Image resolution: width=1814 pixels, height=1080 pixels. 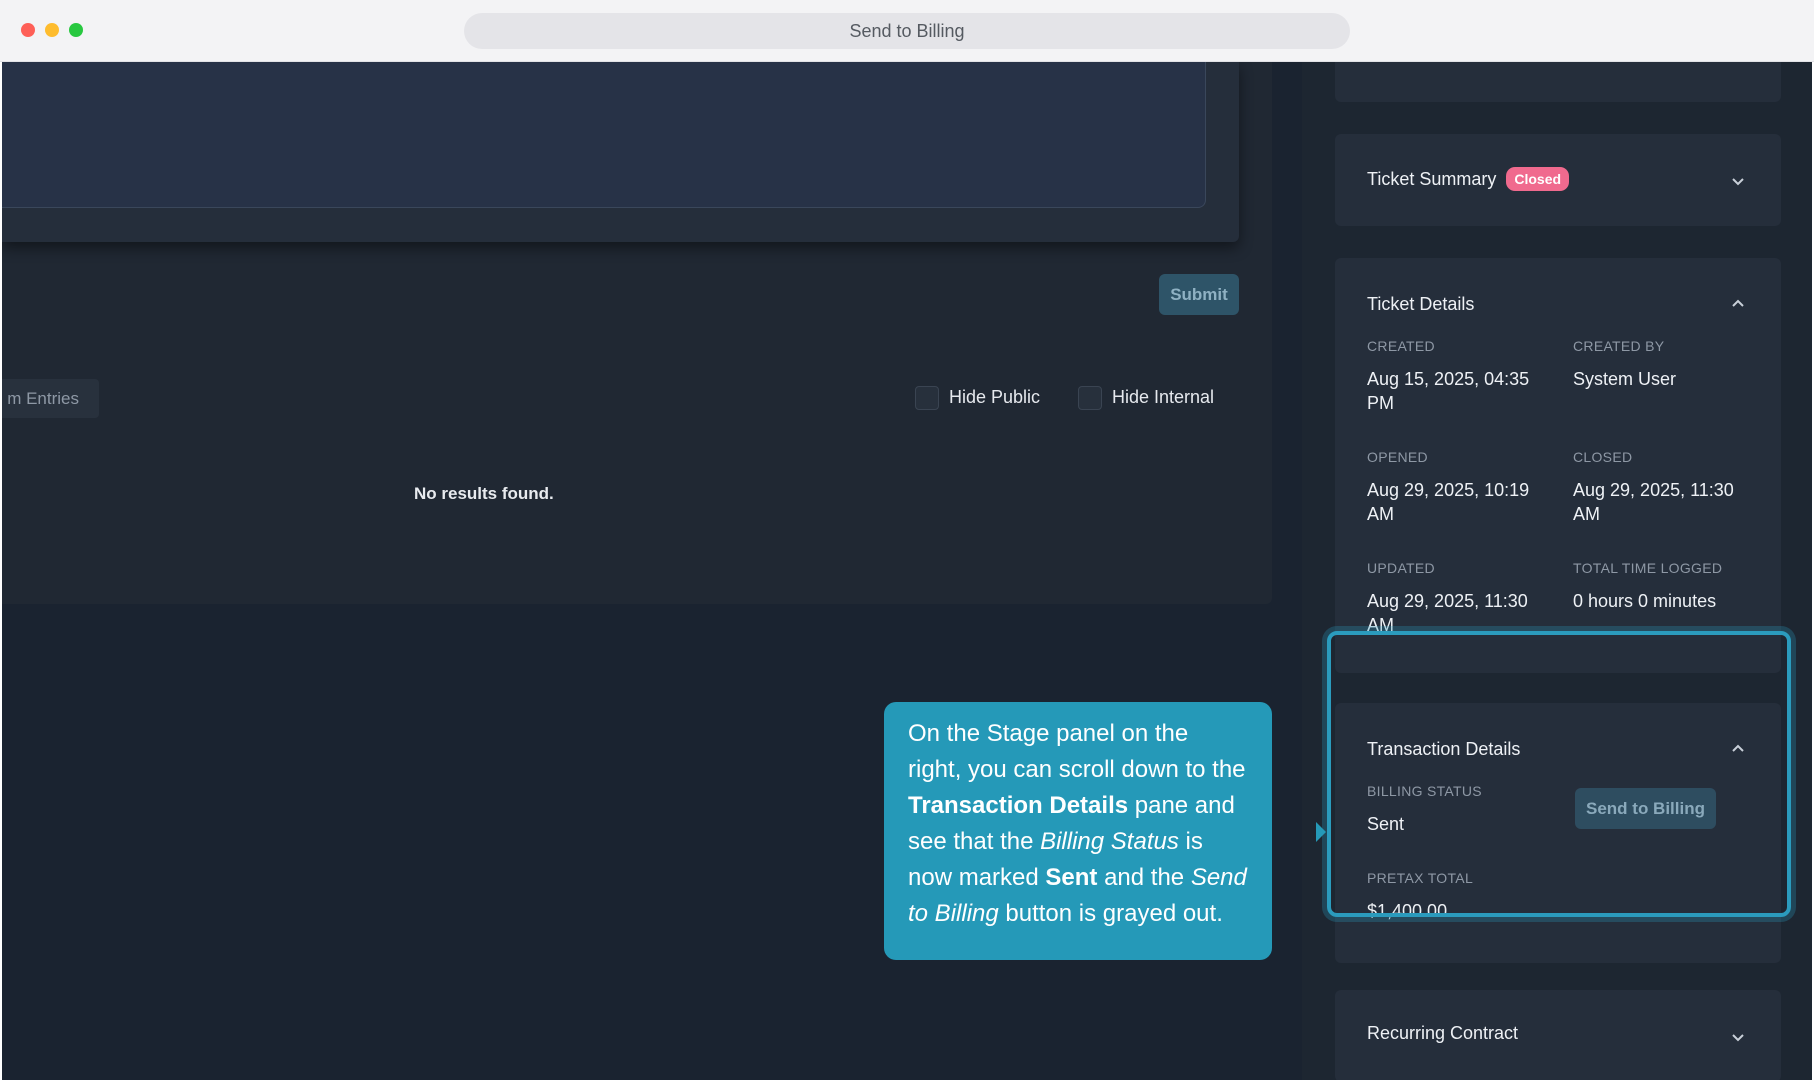 What do you see at coordinates (1645, 601) in the screenshot?
I see `total-time-value: 0 hours 0 minutes` at bounding box center [1645, 601].